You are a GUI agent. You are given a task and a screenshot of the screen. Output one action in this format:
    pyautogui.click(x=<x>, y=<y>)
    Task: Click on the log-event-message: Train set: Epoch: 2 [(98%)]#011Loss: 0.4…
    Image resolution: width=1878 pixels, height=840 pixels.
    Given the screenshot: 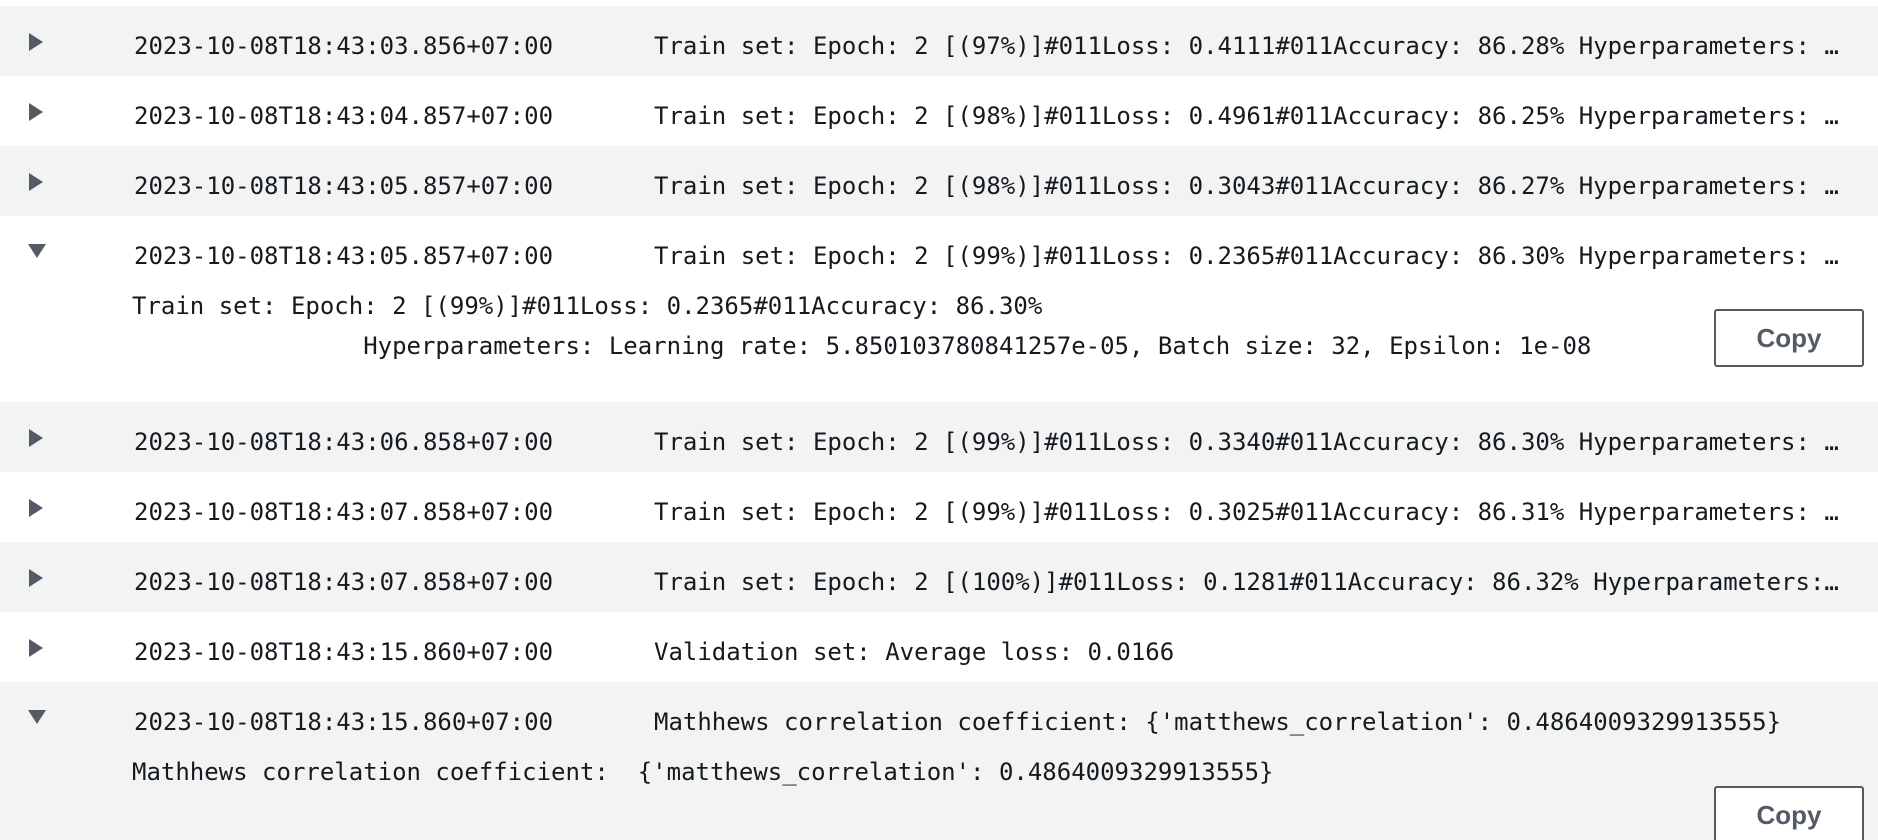 What is the action you would take?
    pyautogui.click(x=1249, y=116)
    